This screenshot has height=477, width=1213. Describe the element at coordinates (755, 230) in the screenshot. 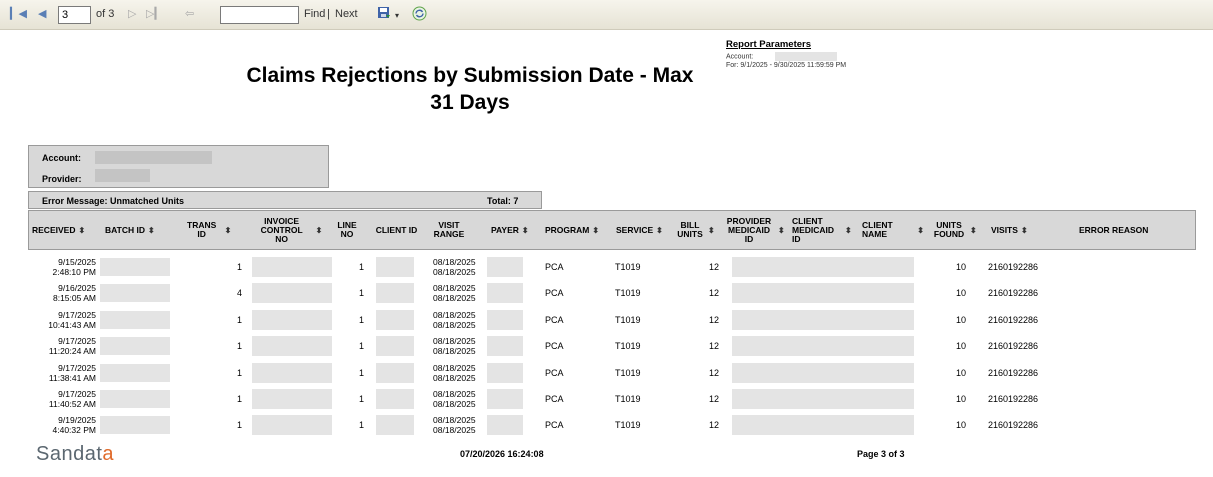

I see `column-header-provider-medicaid-id: PROVIDER MEDICAID ID ⬍` at that location.